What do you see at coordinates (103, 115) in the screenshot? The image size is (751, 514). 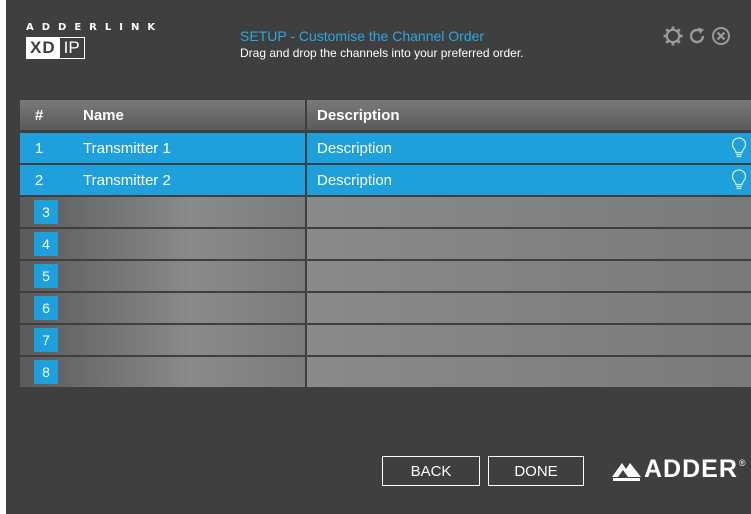 I see `column-header-name: Name` at bounding box center [103, 115].